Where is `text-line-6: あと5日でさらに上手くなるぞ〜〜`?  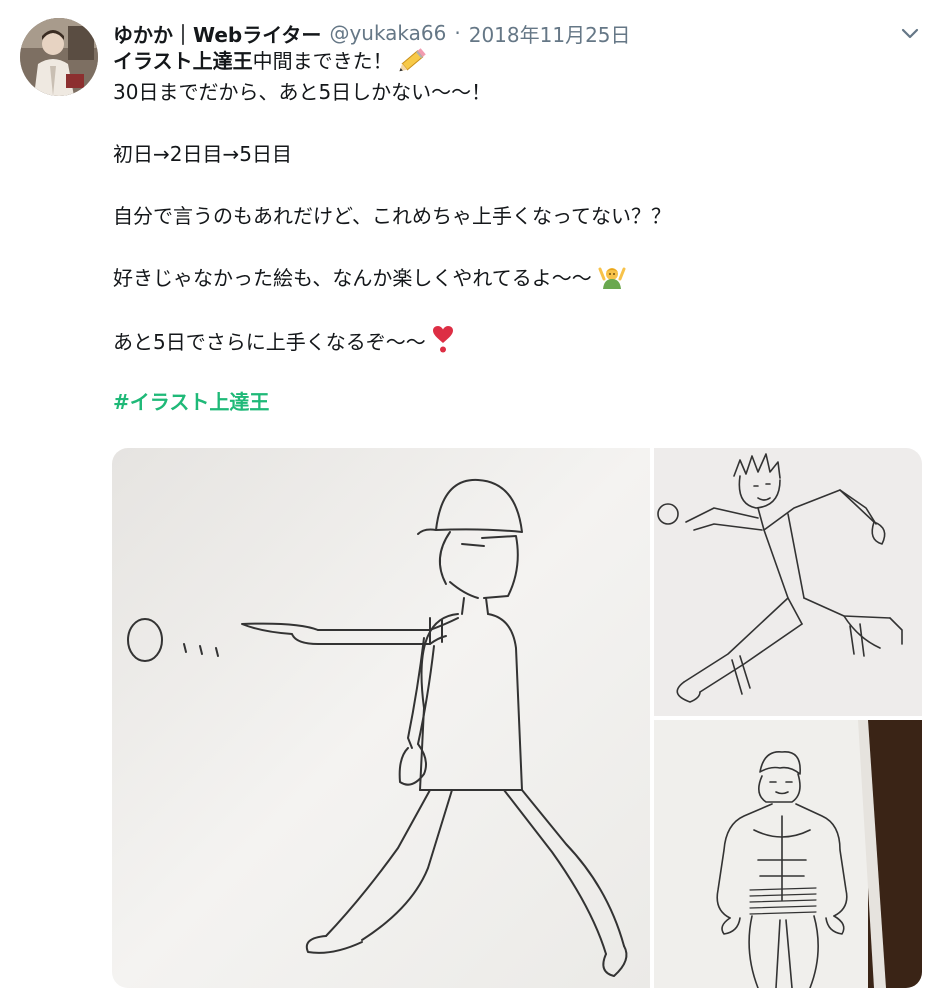 text-line-6: あと5日でさらに上手くなるぞ〜〜 is located at coordinates (513, 340).